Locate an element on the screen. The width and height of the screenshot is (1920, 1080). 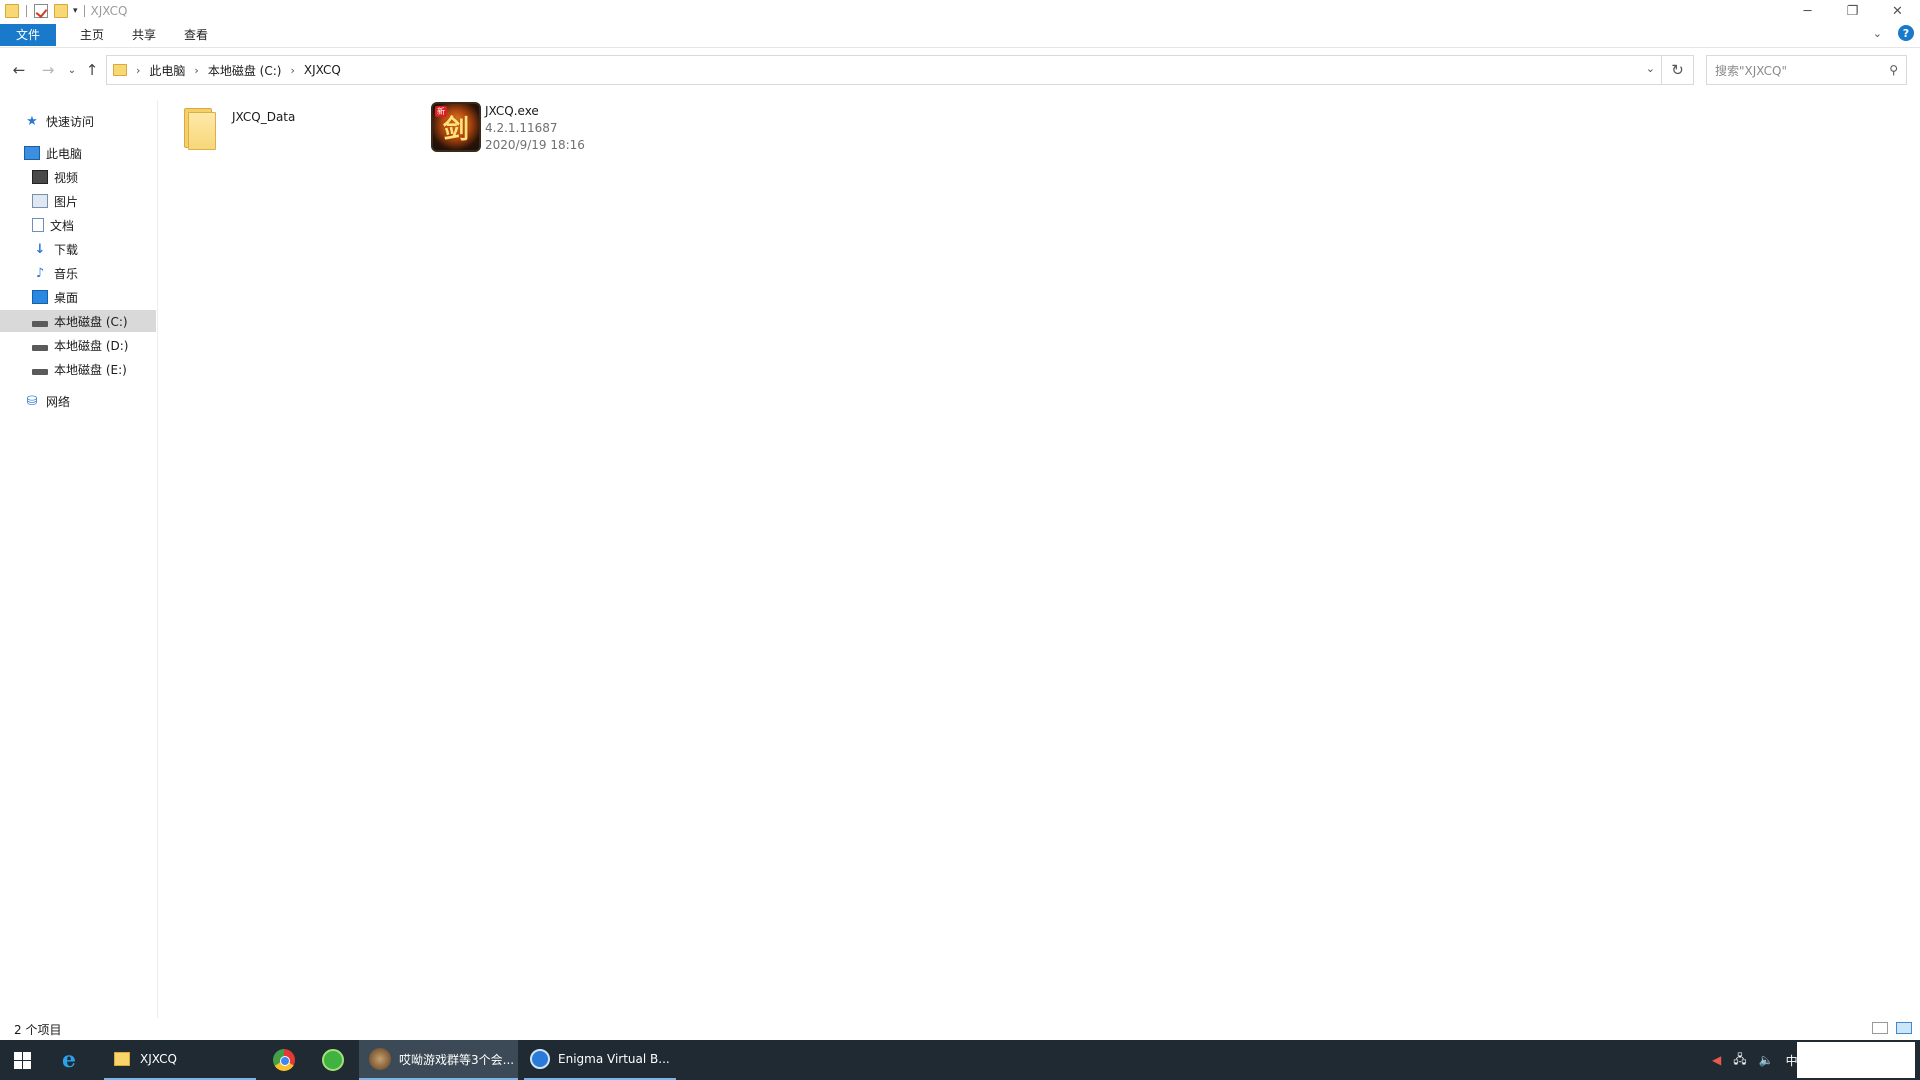
clock-area is located at coordinates (1856, 1060).